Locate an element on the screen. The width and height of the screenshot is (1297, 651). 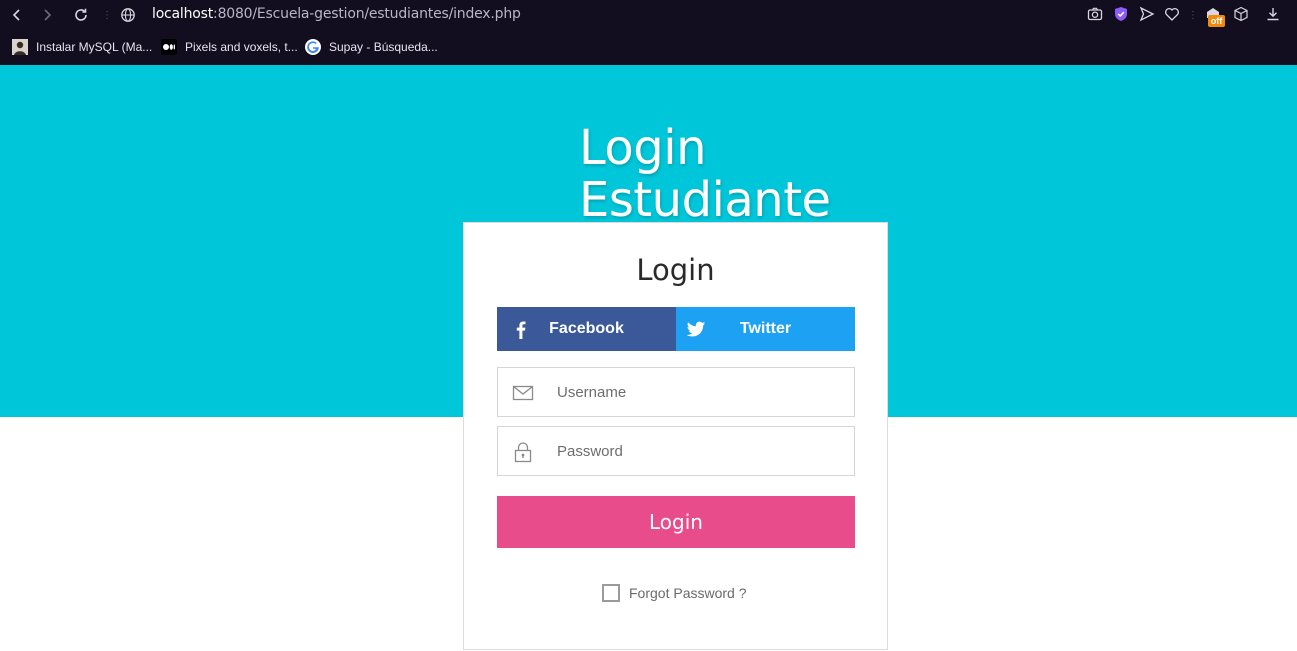
login-card-title: Login is located at coordinates (675, 270).